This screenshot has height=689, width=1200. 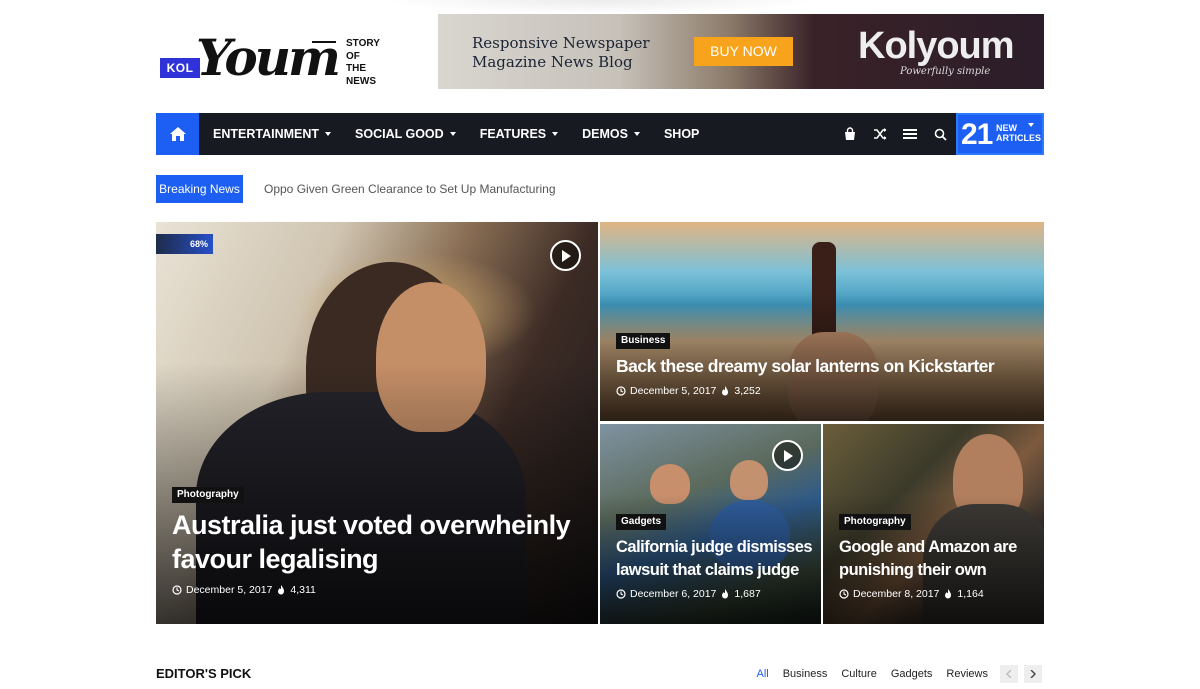 I want to click on category-tag: Gadgets, so click(x=641, y=522).